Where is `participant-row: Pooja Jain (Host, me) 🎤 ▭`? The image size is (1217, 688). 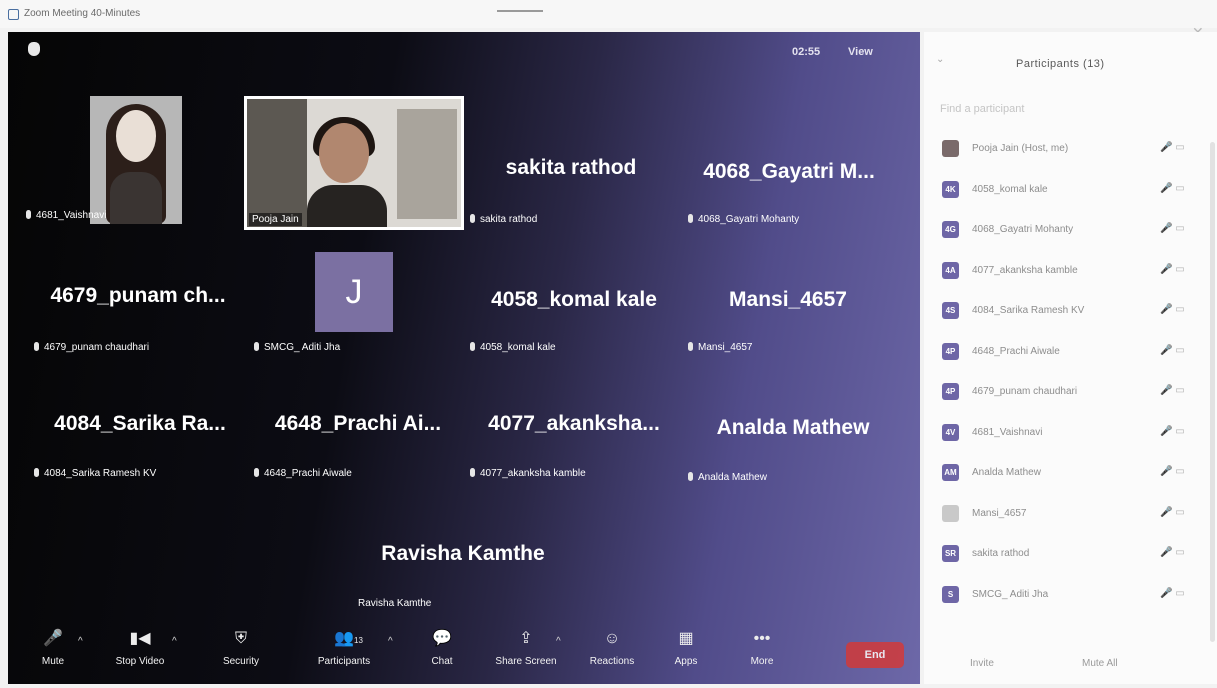
participant-row: Pooja Jain (Host, me) 🎤 ▭ is located at coordinates (1070, 150).